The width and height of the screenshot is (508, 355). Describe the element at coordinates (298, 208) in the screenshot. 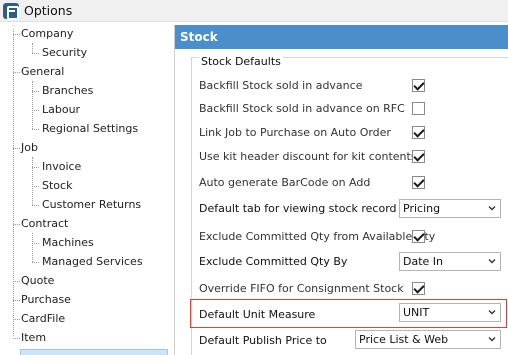

I see `default-tab-label: Default tab for viewing stock record` at that location.